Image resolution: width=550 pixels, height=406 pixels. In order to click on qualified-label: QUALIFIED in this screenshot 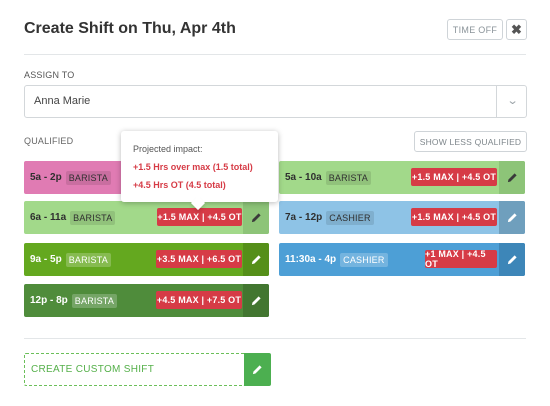, I will do `click(49, 141)`.